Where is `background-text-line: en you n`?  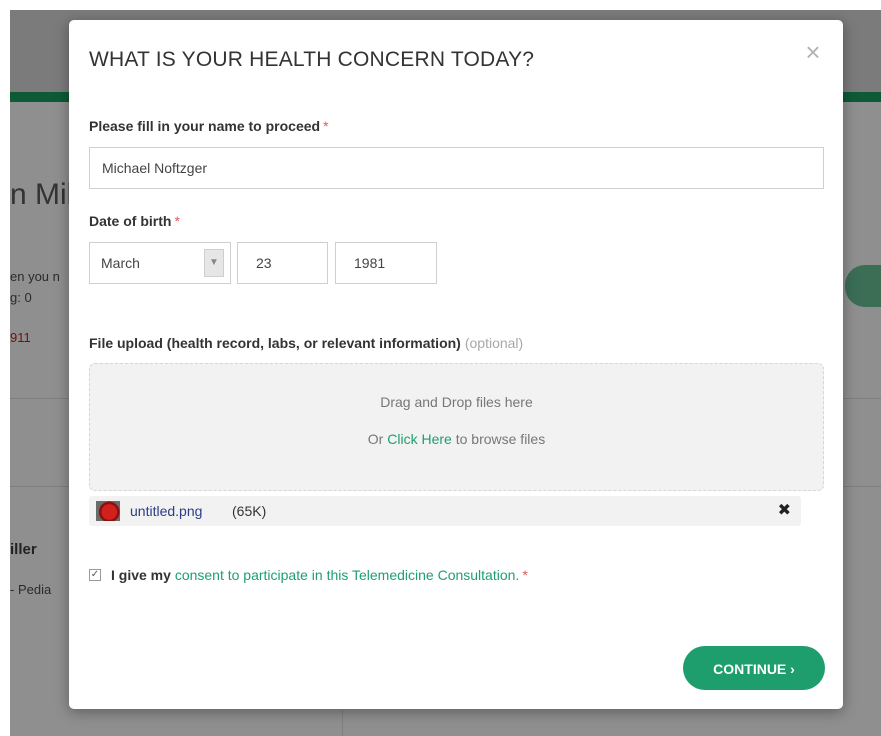 background-text-line: en you n is located at coordinates (35, 276).